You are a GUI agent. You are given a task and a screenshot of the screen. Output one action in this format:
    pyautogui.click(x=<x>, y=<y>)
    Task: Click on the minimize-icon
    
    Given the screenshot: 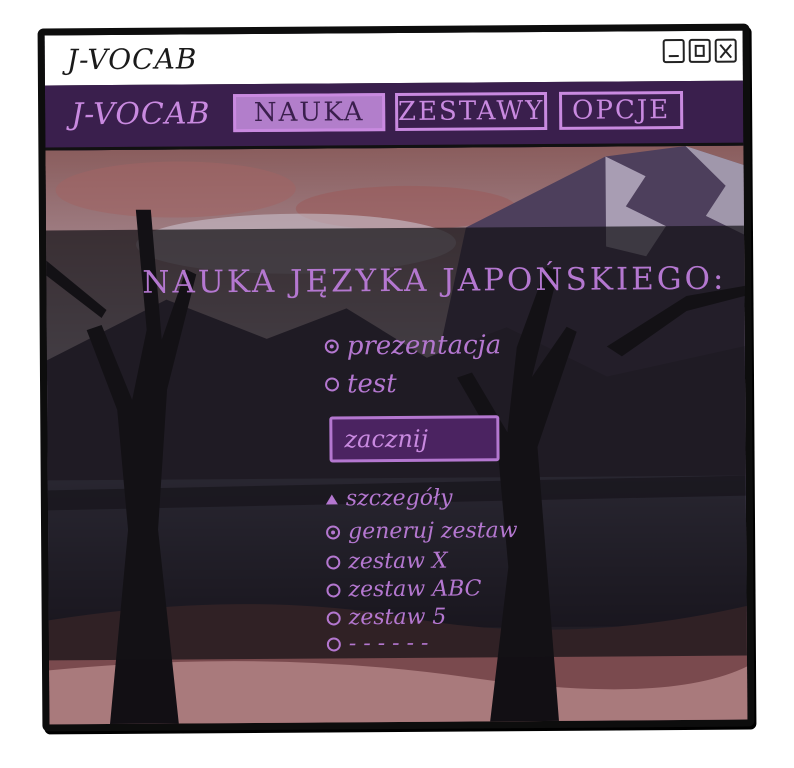 What is the action you would take?
    pyautogui.click(x=673, y=51)
    